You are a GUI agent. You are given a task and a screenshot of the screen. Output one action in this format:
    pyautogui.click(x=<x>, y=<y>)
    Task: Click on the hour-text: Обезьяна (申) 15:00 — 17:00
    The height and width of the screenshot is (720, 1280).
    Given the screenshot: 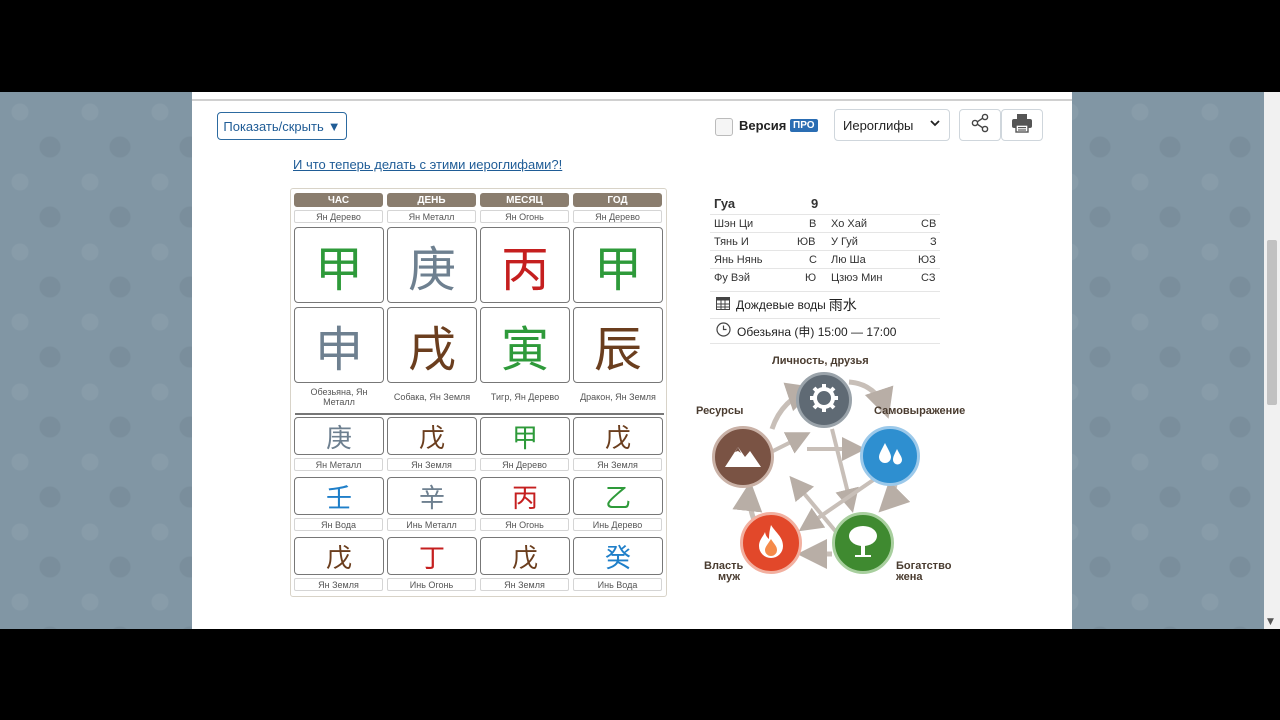 What is the action you would take?
    pyautogui.click(x=817, y=331)
    